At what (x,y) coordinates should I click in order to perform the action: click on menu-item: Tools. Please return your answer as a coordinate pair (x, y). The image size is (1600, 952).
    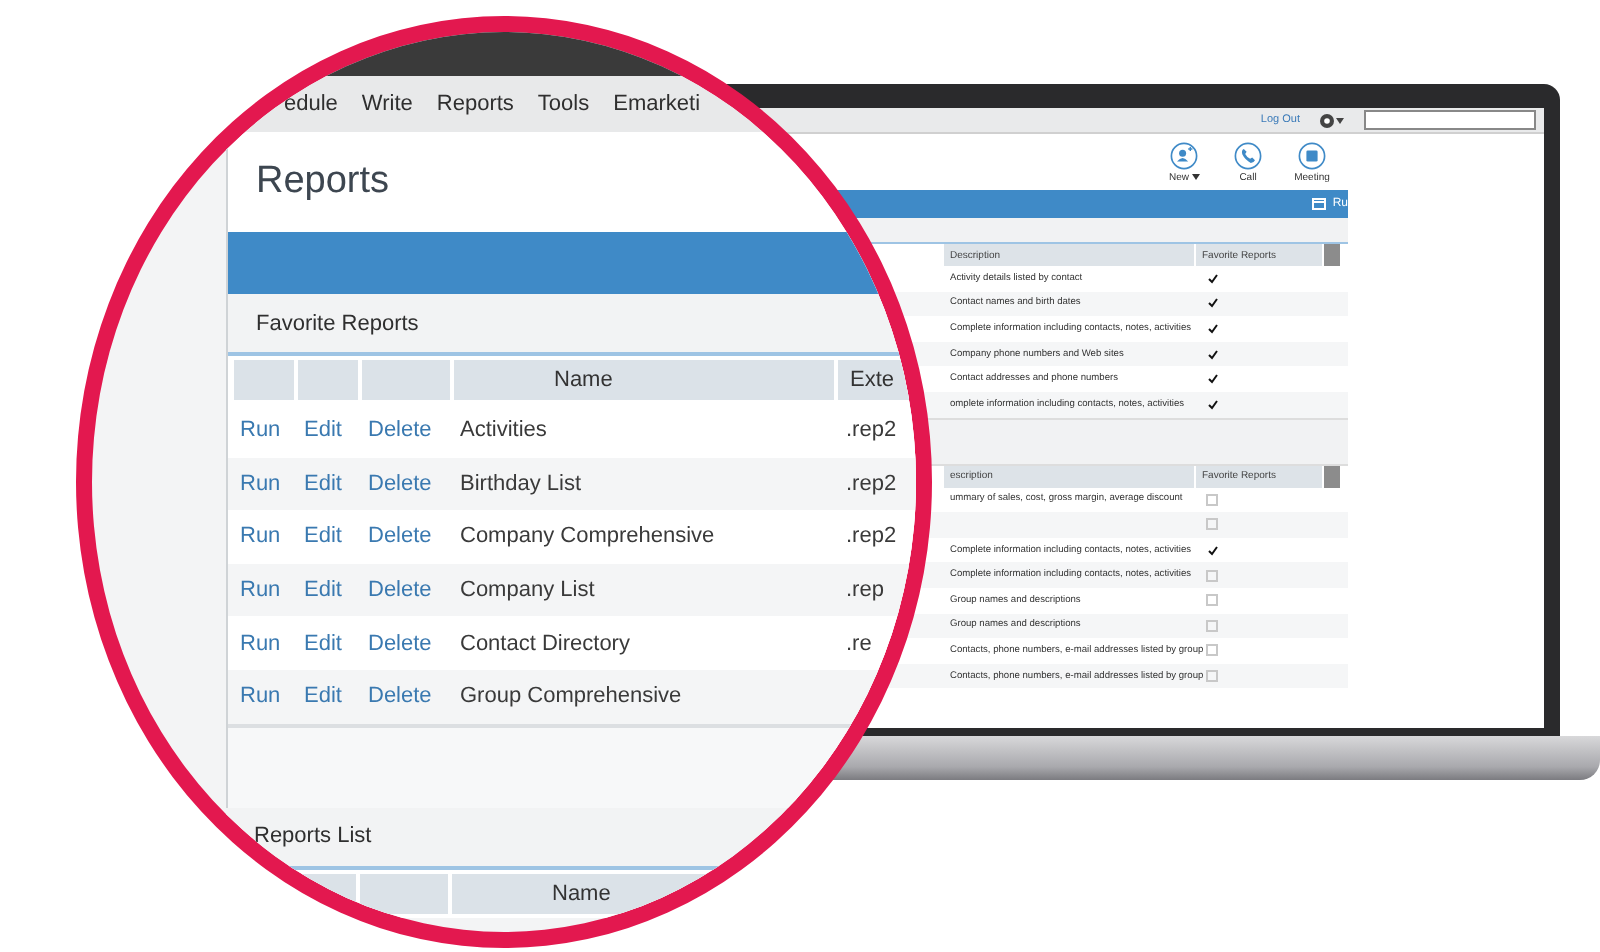
    Looking at the image, I should click on (563, 104).